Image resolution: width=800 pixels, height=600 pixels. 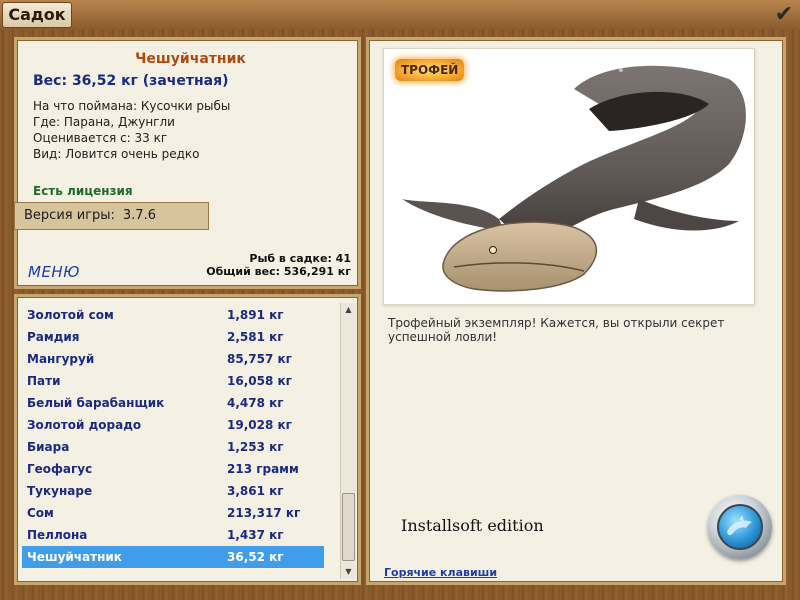 I want to click on edition-label: Installsoft edition, so click(x=472, y=525).